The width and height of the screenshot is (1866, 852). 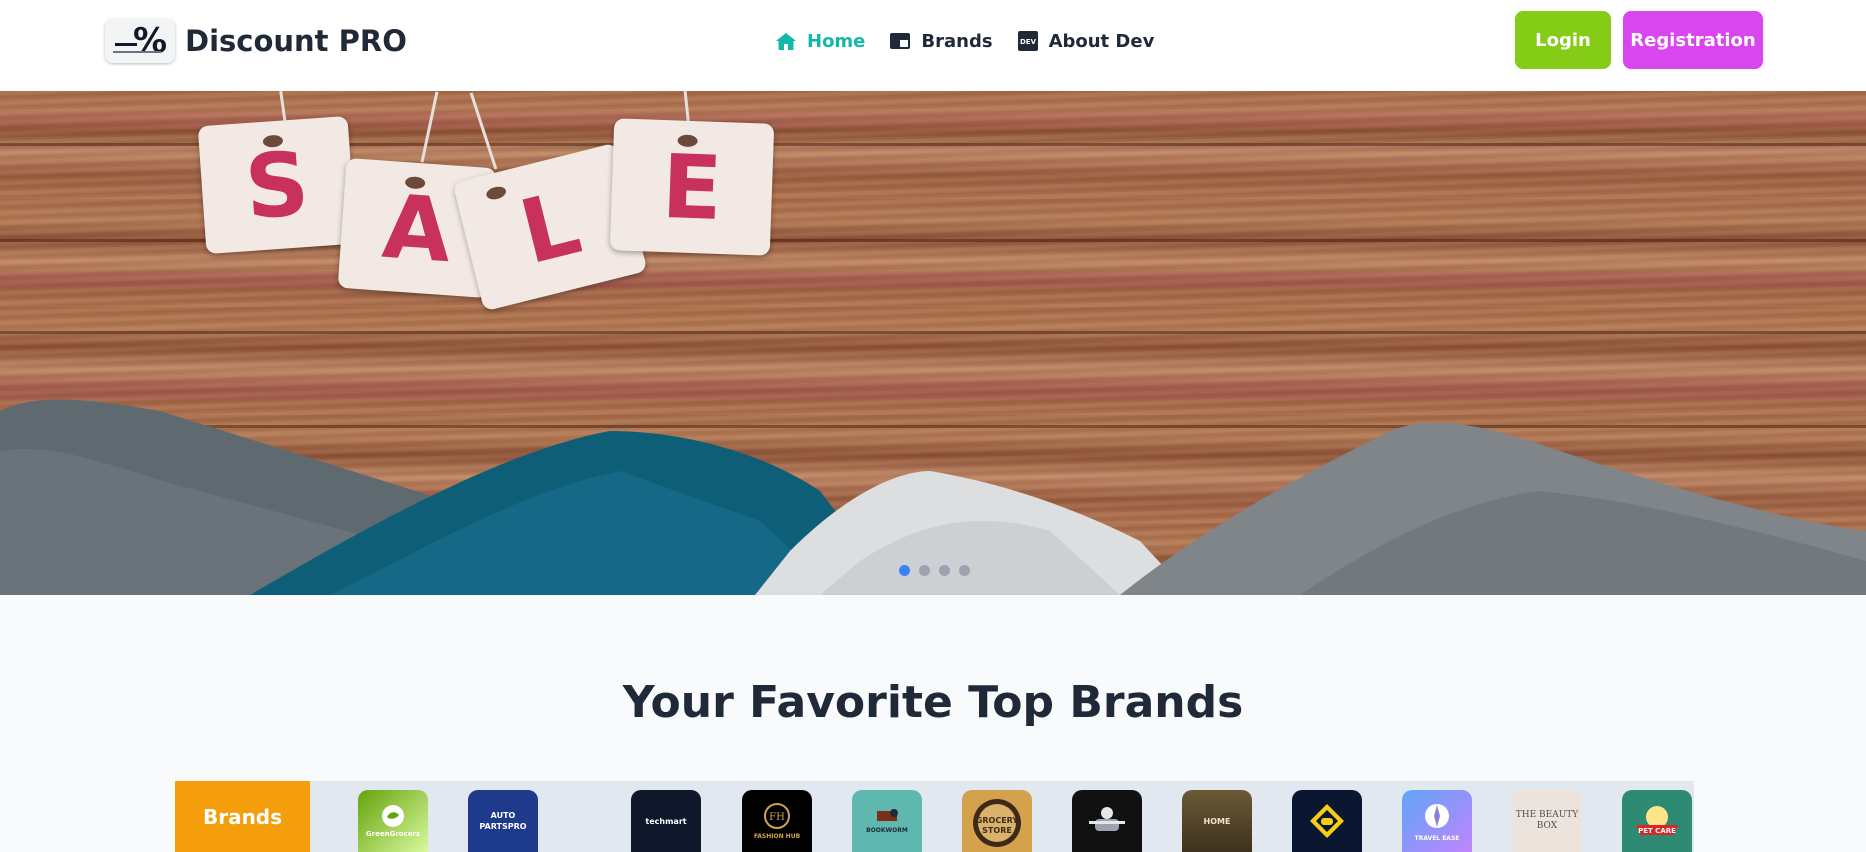 I want to click on brand-logo-gaming, so click(x=1327, y=821).